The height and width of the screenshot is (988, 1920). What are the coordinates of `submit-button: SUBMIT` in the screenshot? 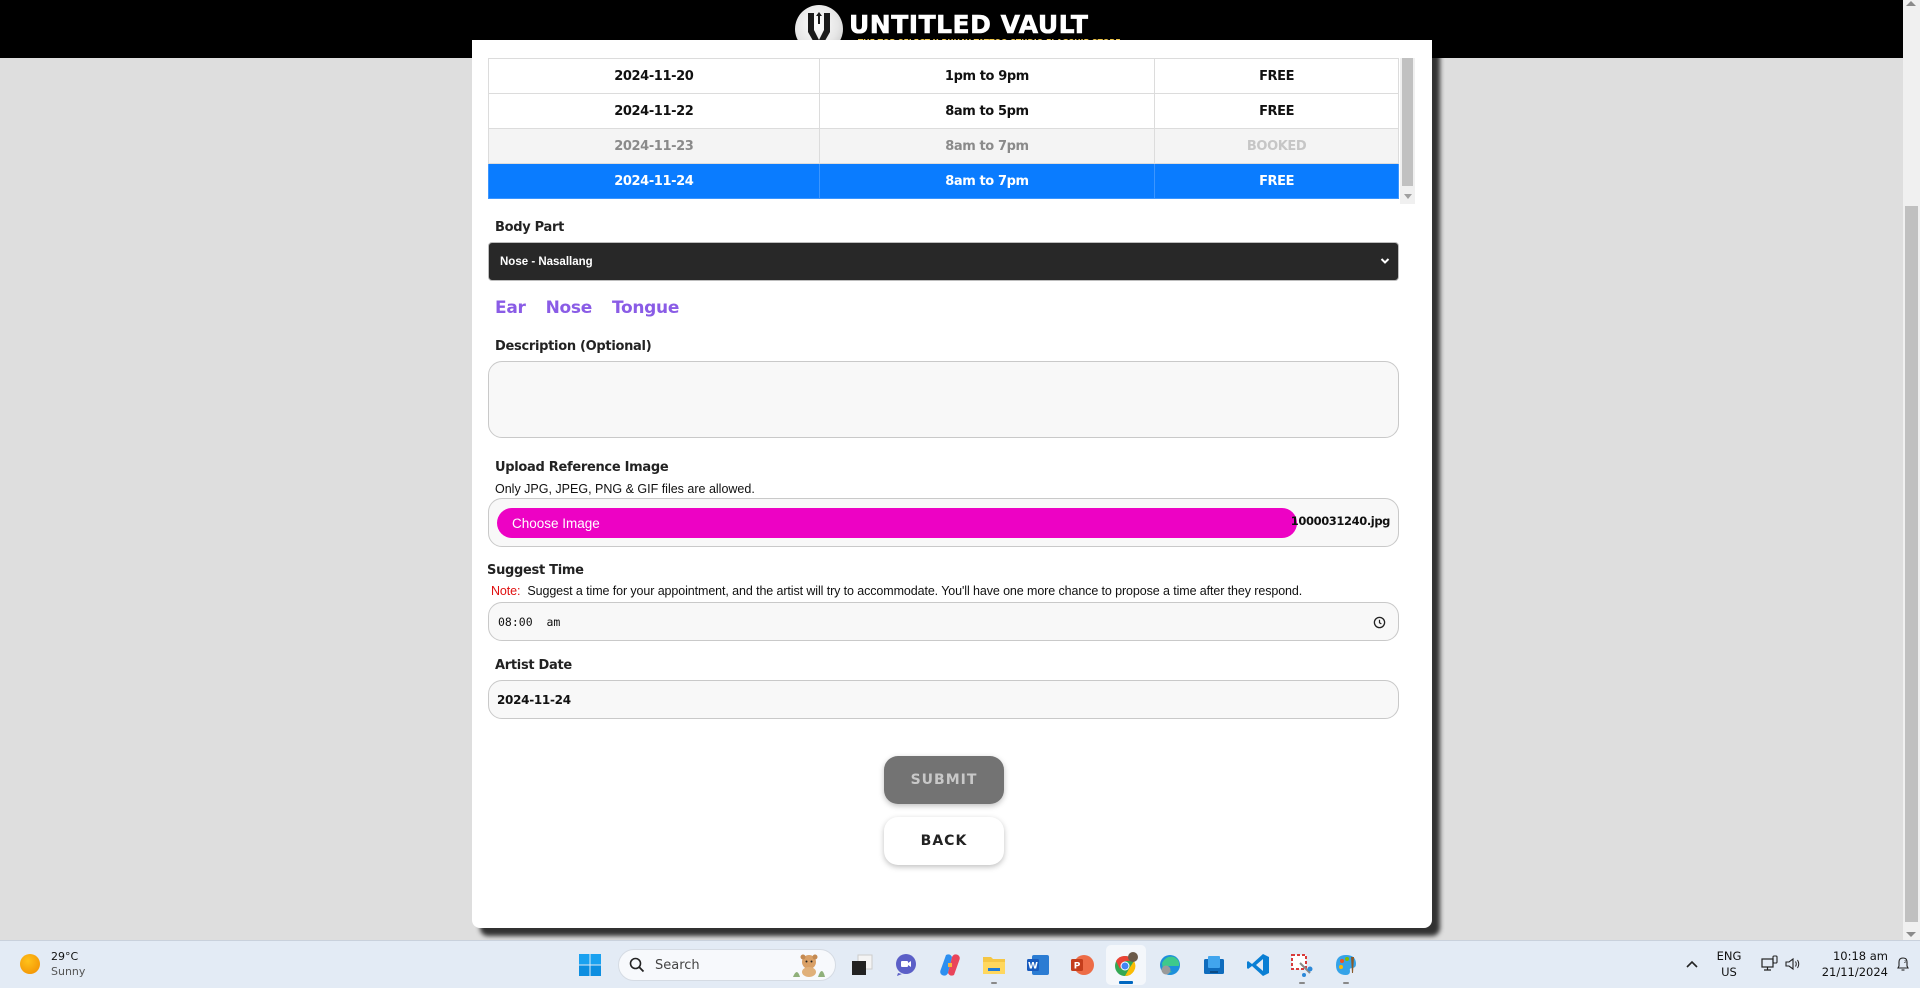 It's located at (944, 780).